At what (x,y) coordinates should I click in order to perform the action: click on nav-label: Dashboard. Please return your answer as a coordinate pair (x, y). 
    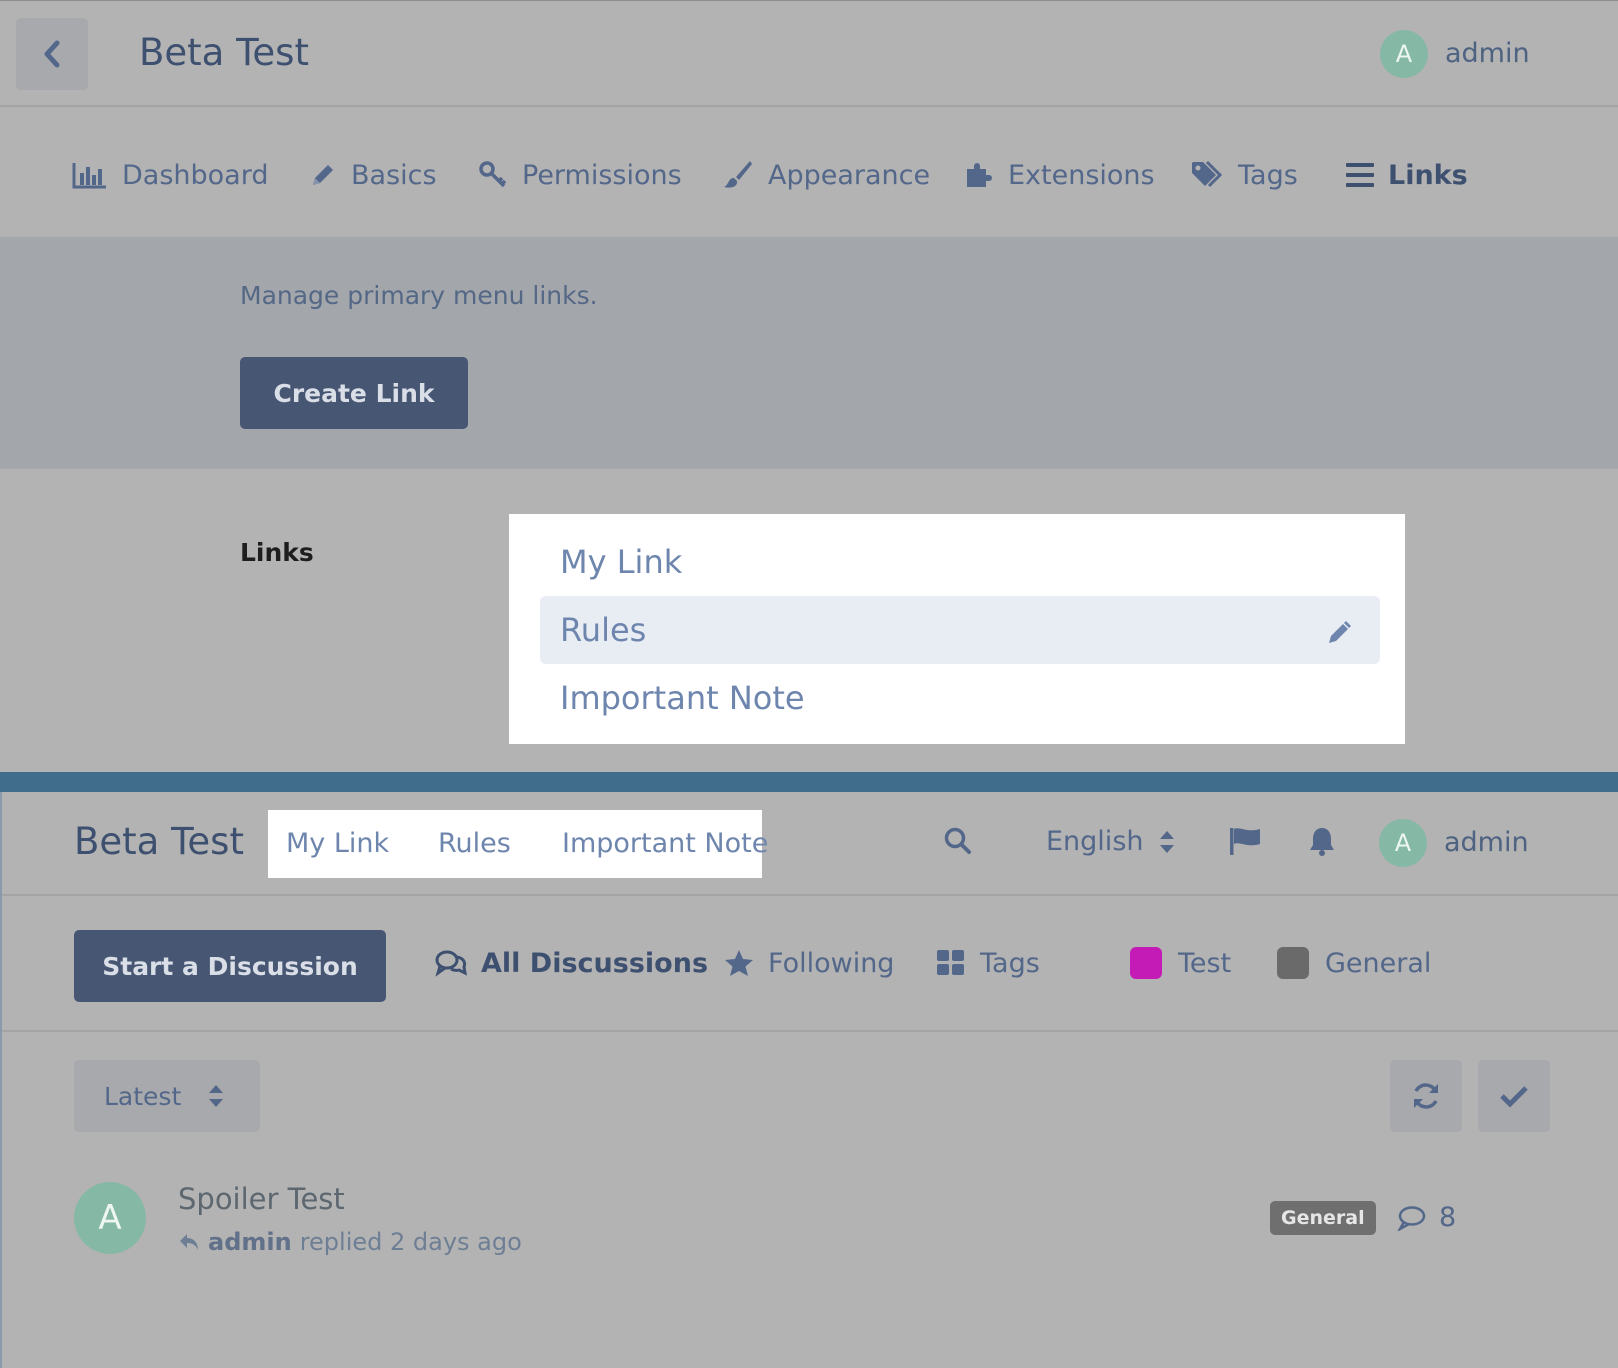
    Looking at the image, I should click on (195, 175).